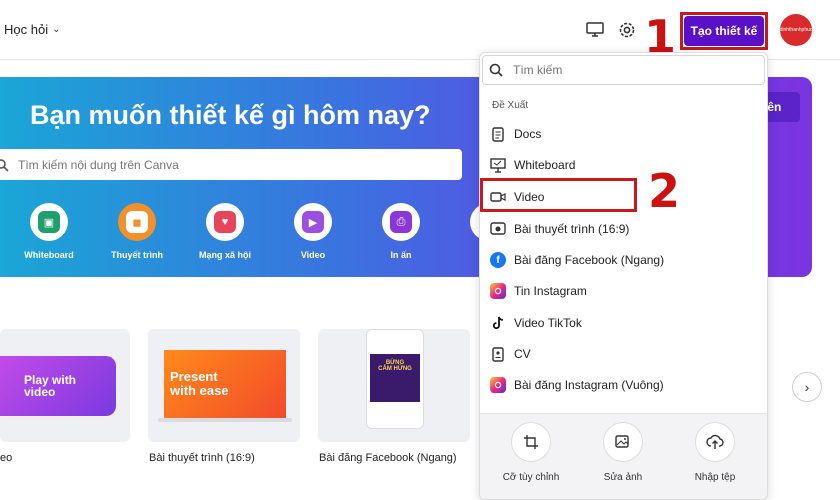 The image size is (840, 500). I want to click on category-video: ▶ Video, so click(313, 231).